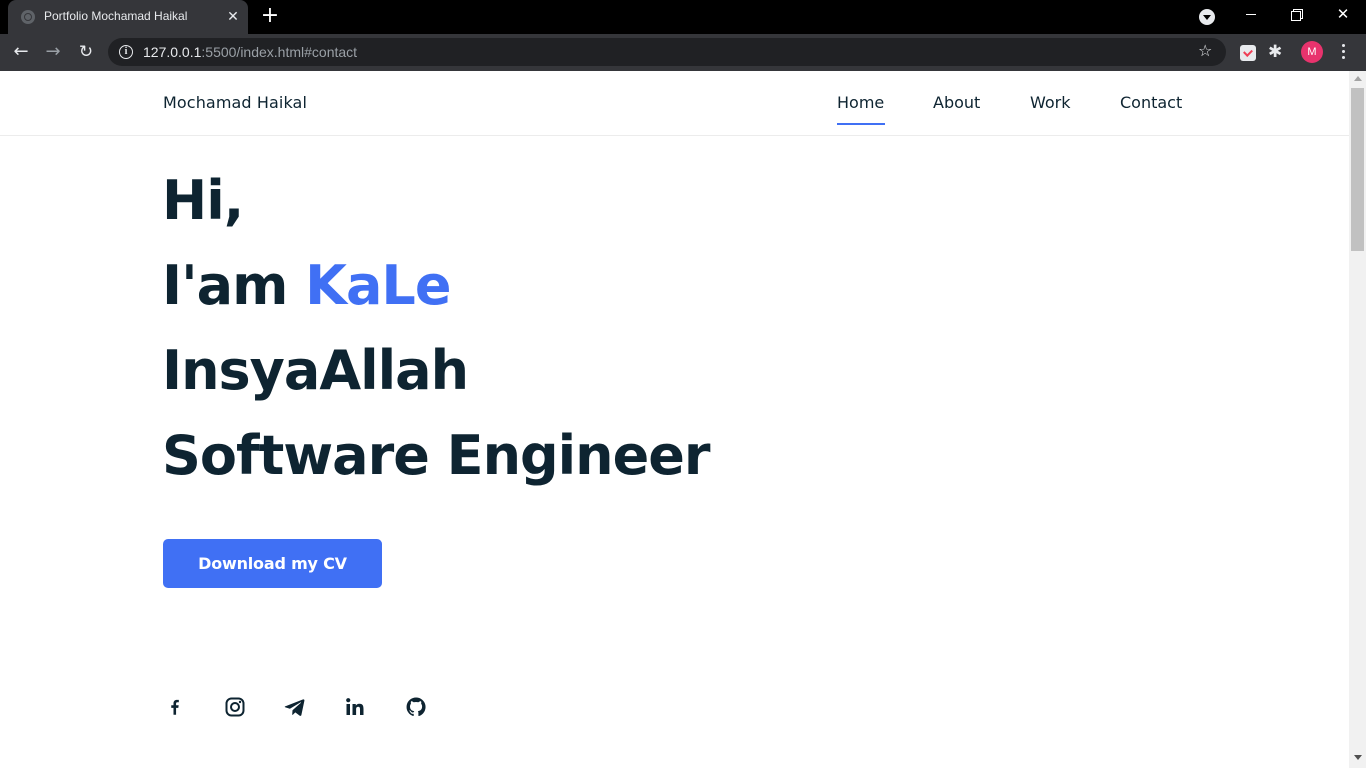 Image resolution: width=1366 pixels, height=768 pixels. Describe the element at coordinates (1050, 102) in the screenshot. I see `nav-link-work: Work` at that location.